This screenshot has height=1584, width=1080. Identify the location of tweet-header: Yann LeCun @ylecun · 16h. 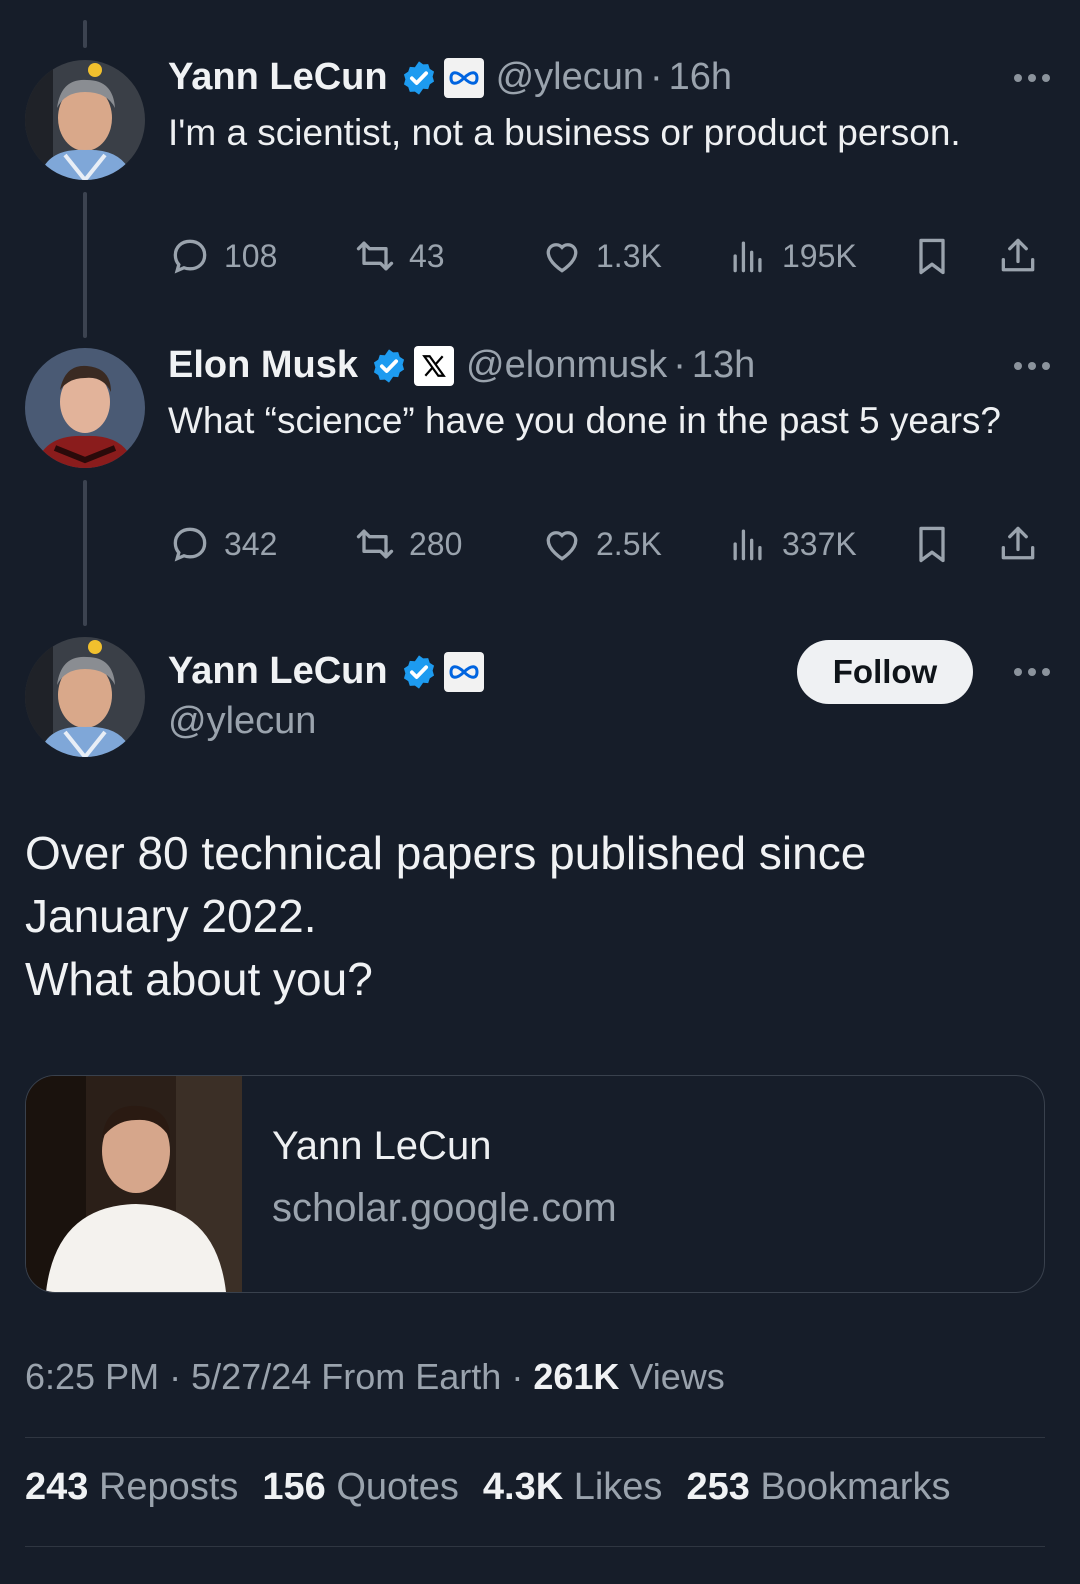
(450, 77).